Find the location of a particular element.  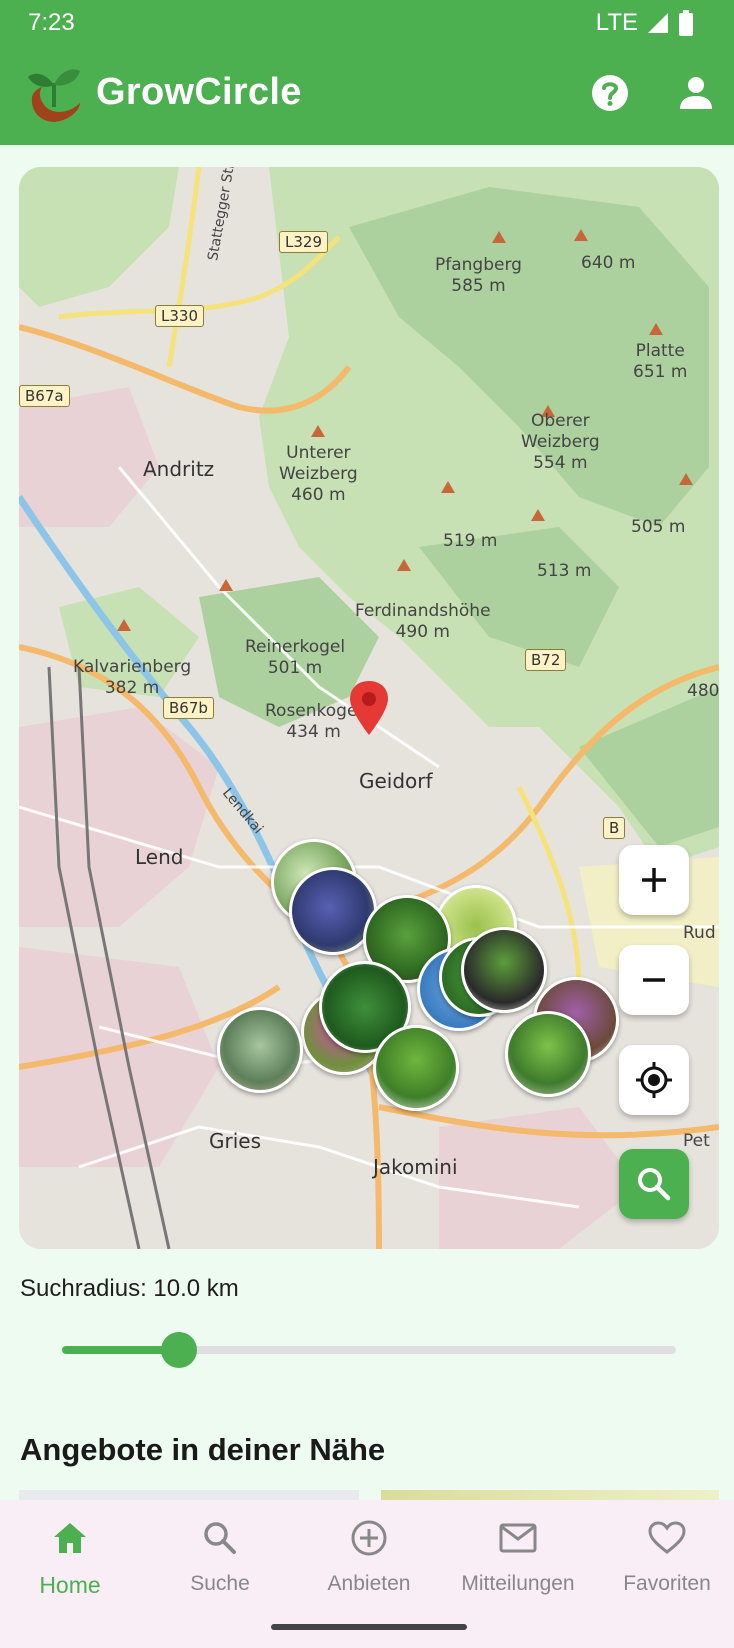

map-label-peak-640: 640 m is located at coordinates (608, 263).